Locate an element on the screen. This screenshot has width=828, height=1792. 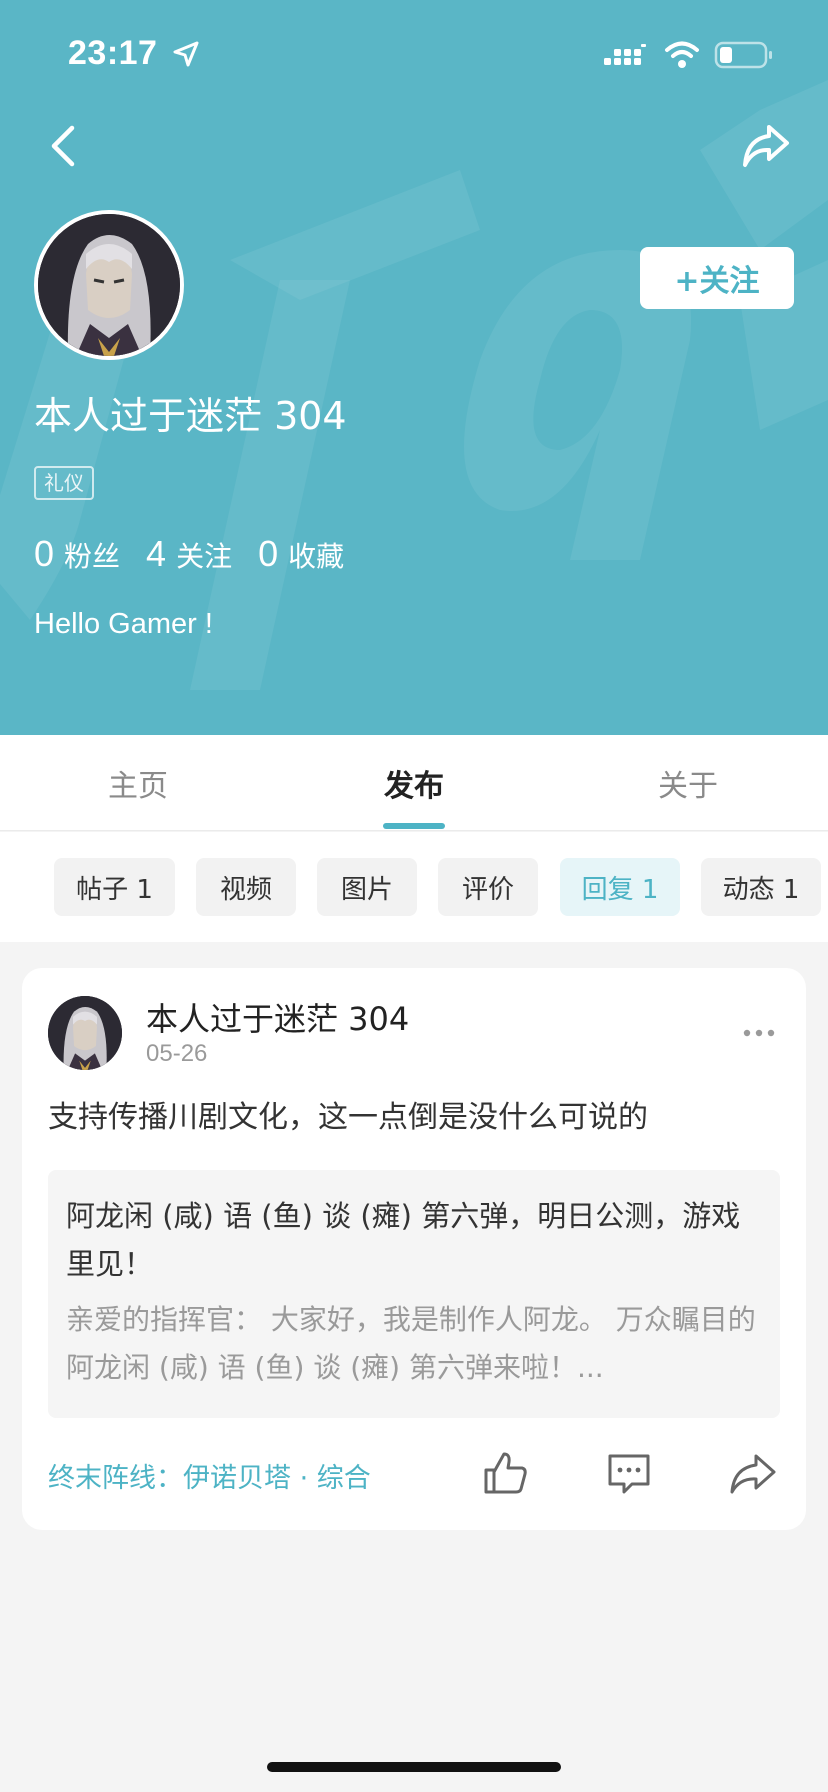
home-indicator is located at coordinates (414, 1767).